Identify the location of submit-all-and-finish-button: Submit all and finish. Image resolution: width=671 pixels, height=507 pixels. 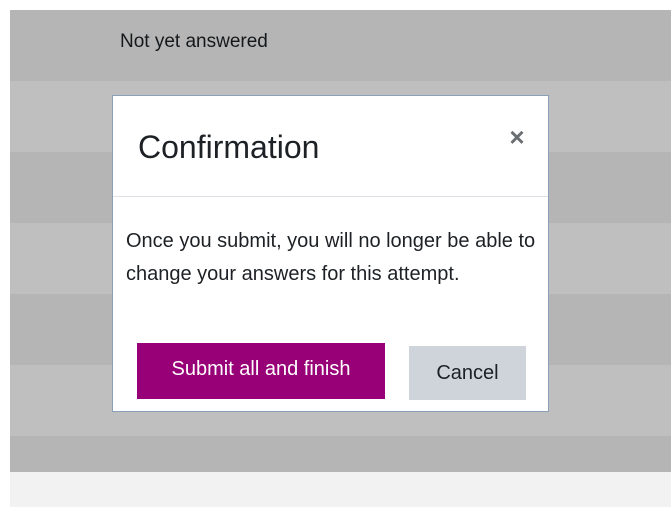
(261, 371).